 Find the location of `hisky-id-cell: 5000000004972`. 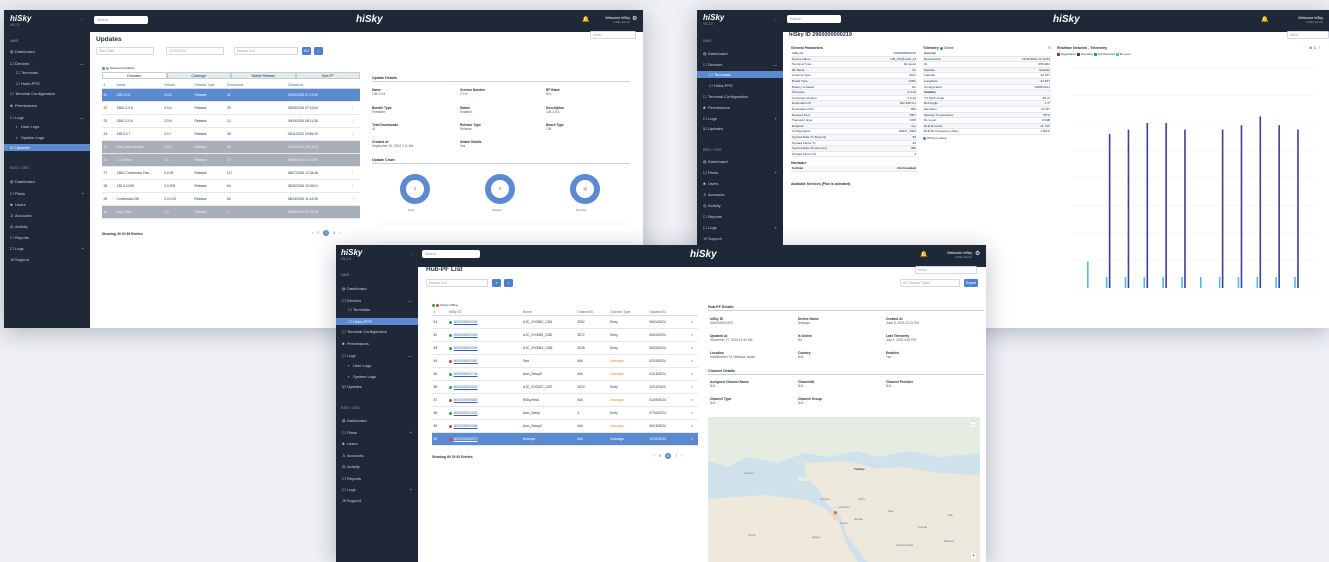

hisky-id-cell: 5000000004972 is located at coordinates (484, 439).